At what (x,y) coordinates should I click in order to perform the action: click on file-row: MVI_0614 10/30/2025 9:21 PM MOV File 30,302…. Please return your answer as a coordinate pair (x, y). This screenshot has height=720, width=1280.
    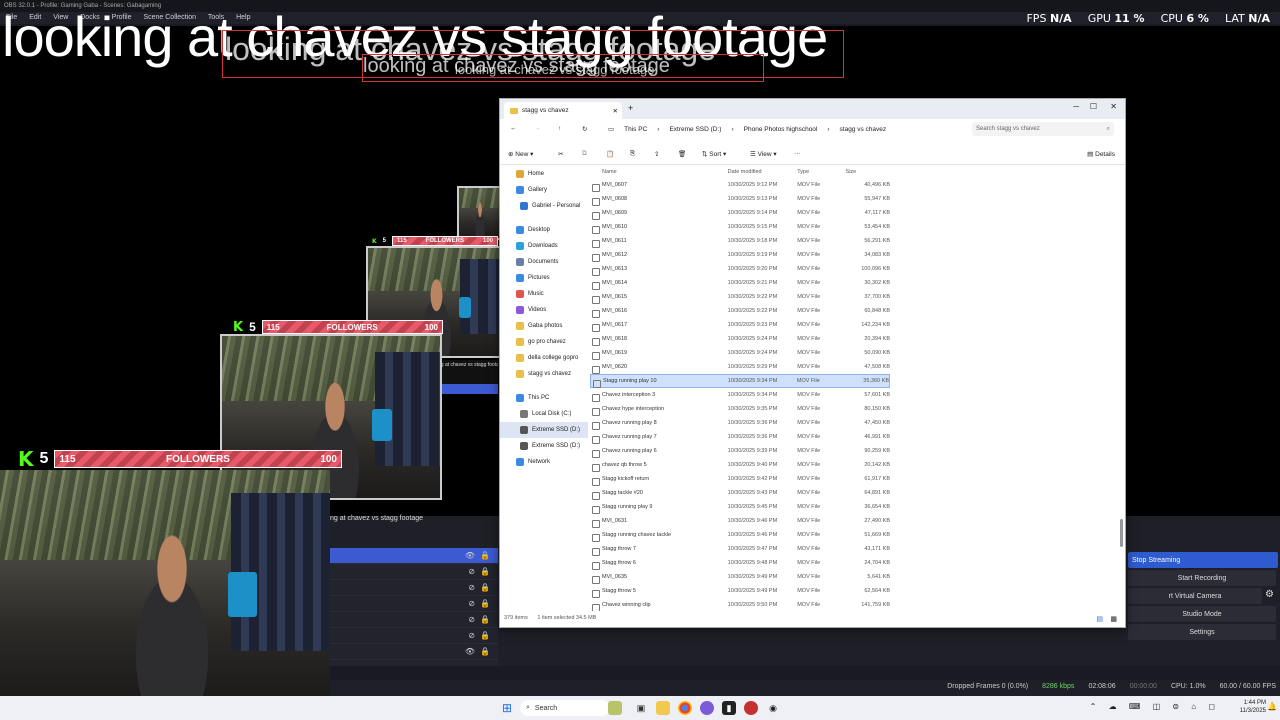
    Looking at the image, I should click on (740, 283).